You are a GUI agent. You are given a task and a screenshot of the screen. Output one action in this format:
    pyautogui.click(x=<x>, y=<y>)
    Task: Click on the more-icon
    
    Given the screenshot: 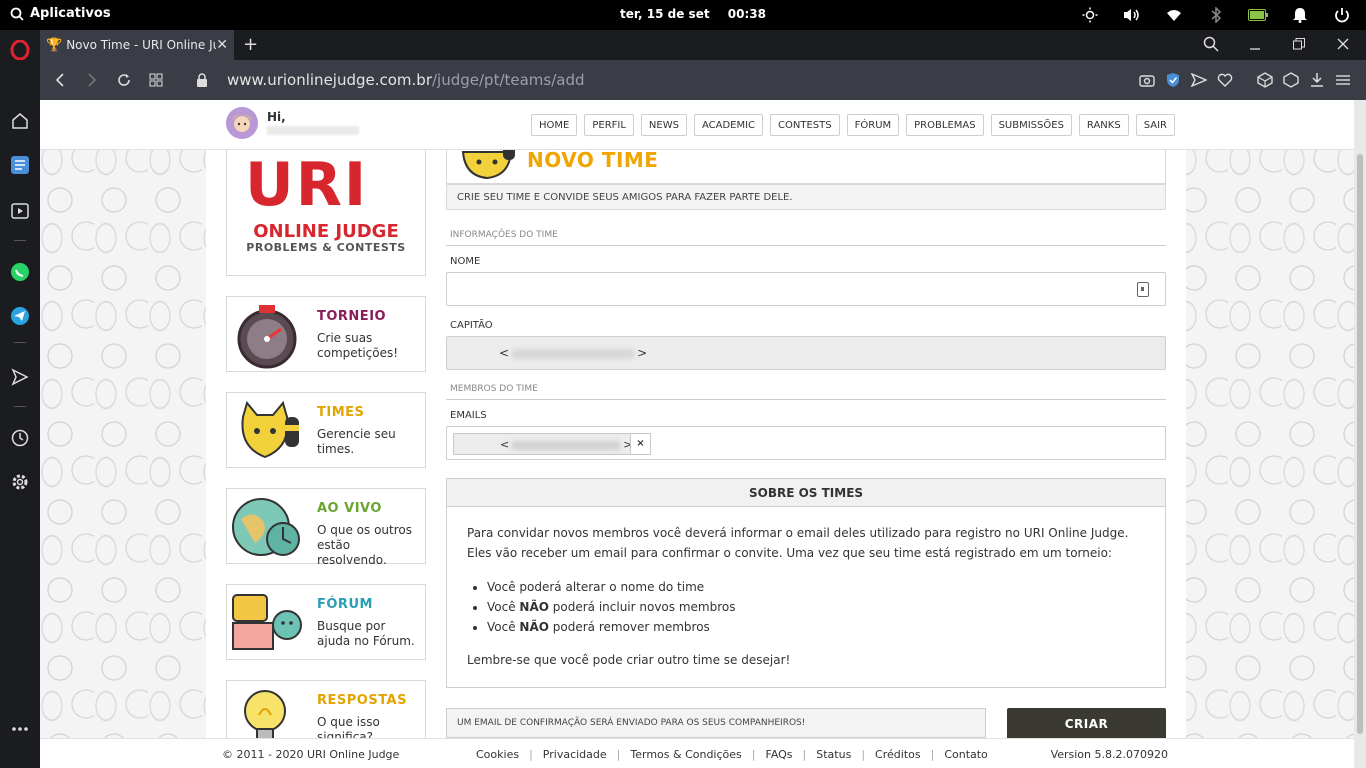 What is the action you would take?
    pyautogui.click(x=20, y=729)
    